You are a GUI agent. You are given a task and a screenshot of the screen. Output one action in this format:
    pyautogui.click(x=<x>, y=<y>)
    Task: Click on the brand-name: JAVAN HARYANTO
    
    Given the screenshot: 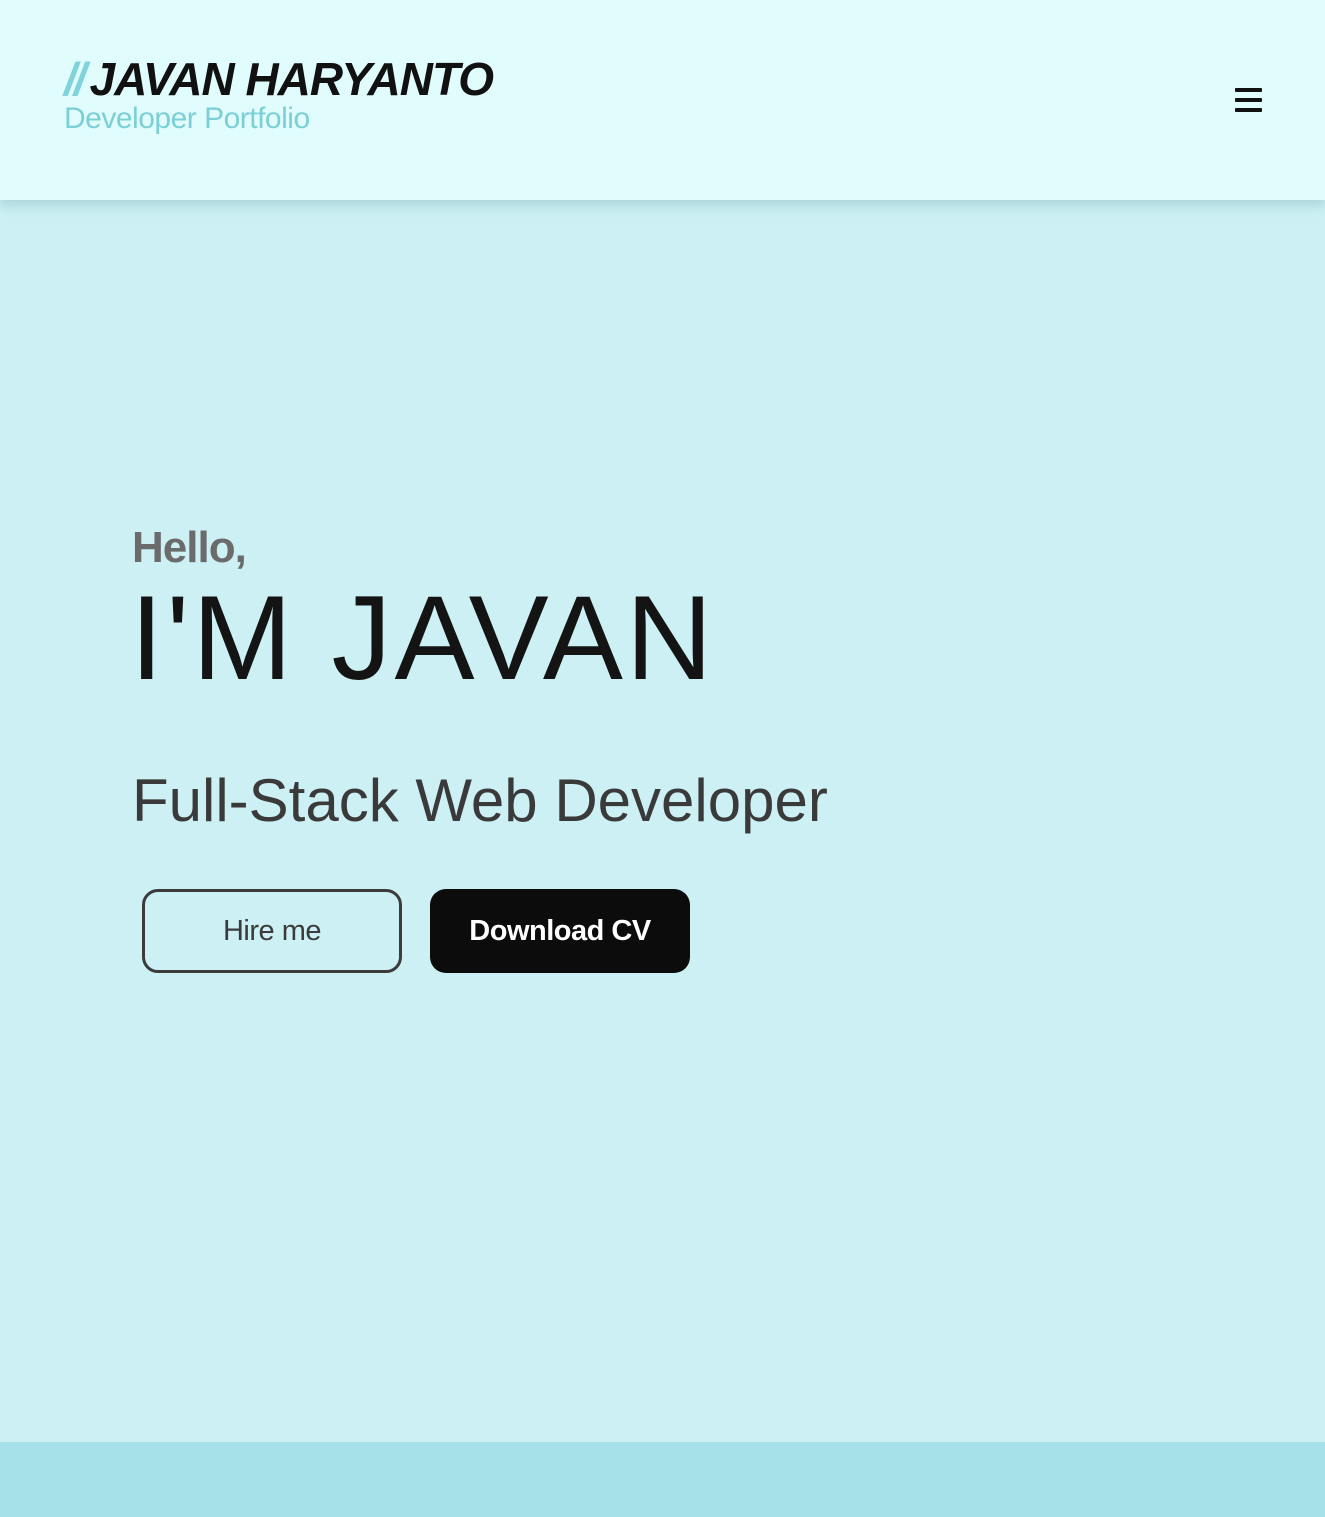 What is the action you would take?
    pyautogui.click(x=291, y=79)
    